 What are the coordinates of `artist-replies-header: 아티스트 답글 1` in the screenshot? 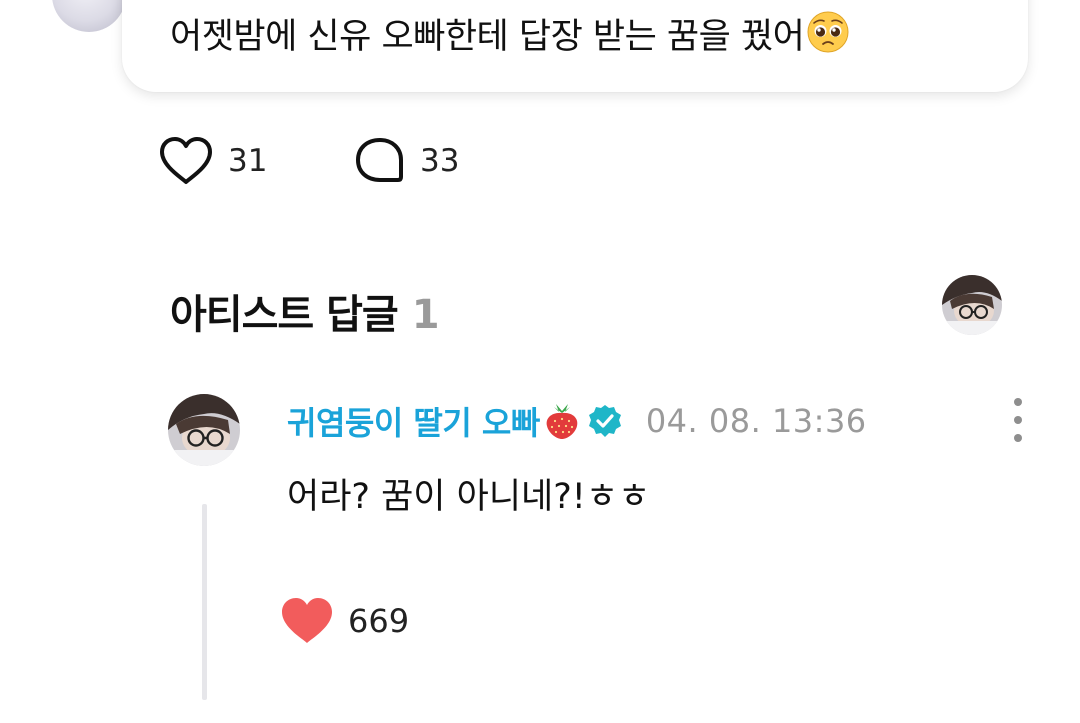 It's located at (305, 311).